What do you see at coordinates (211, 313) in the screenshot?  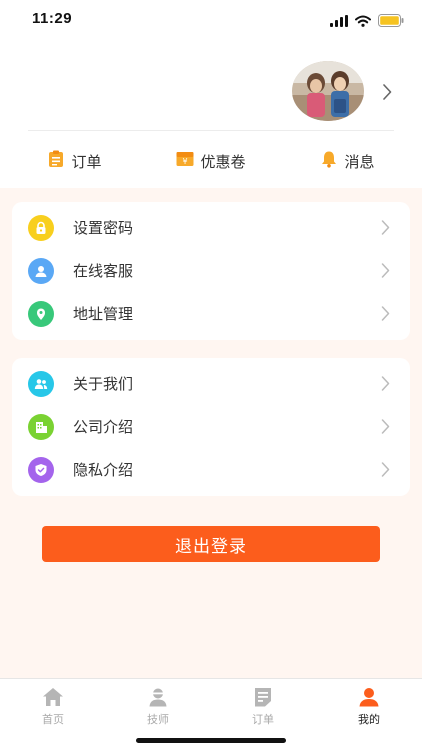 I see `menu-item-address: 地址管理` at bounding box center [211, 313].